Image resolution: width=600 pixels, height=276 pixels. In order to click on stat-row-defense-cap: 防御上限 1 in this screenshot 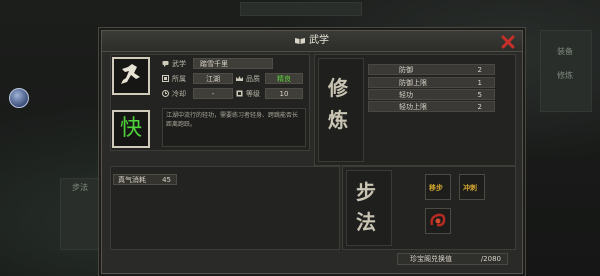, I will do `click(431, 82)`.